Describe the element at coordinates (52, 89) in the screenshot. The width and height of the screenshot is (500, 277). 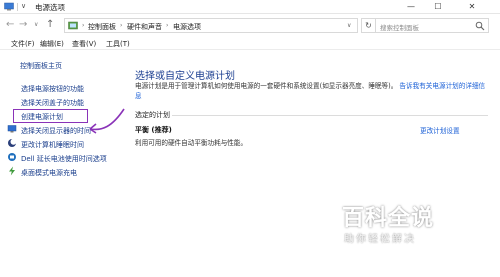
I see `sidebar-item-power-button: 选择电源按钮的功能` at that location.